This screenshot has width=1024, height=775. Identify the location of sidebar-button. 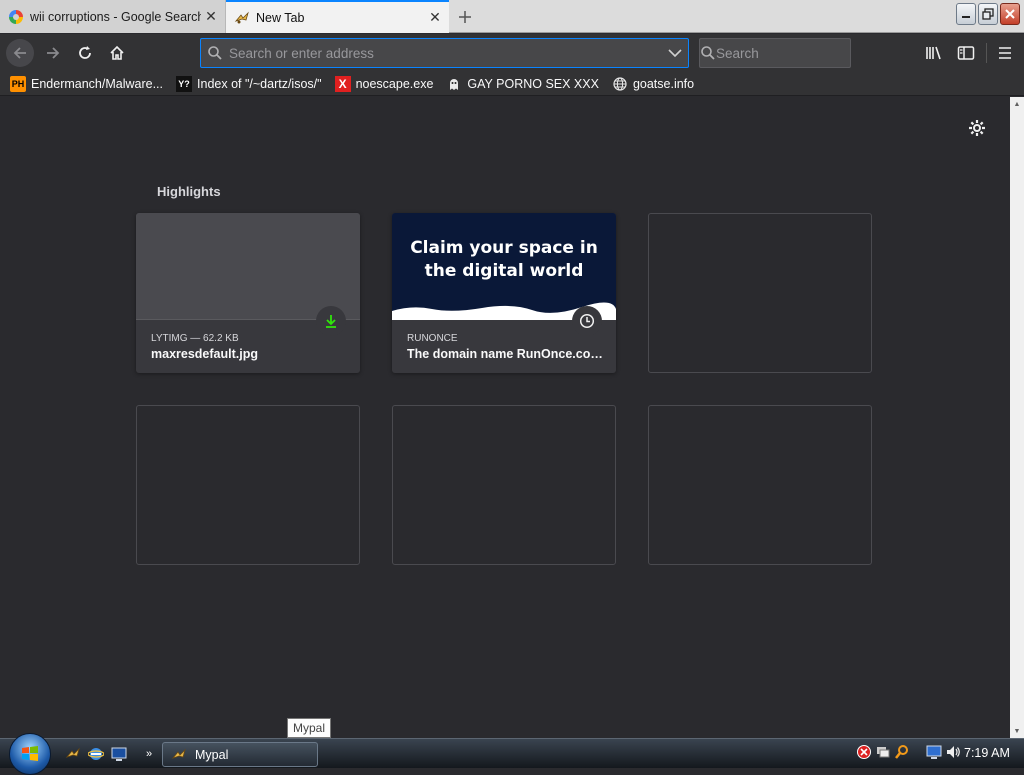
(966, 53).